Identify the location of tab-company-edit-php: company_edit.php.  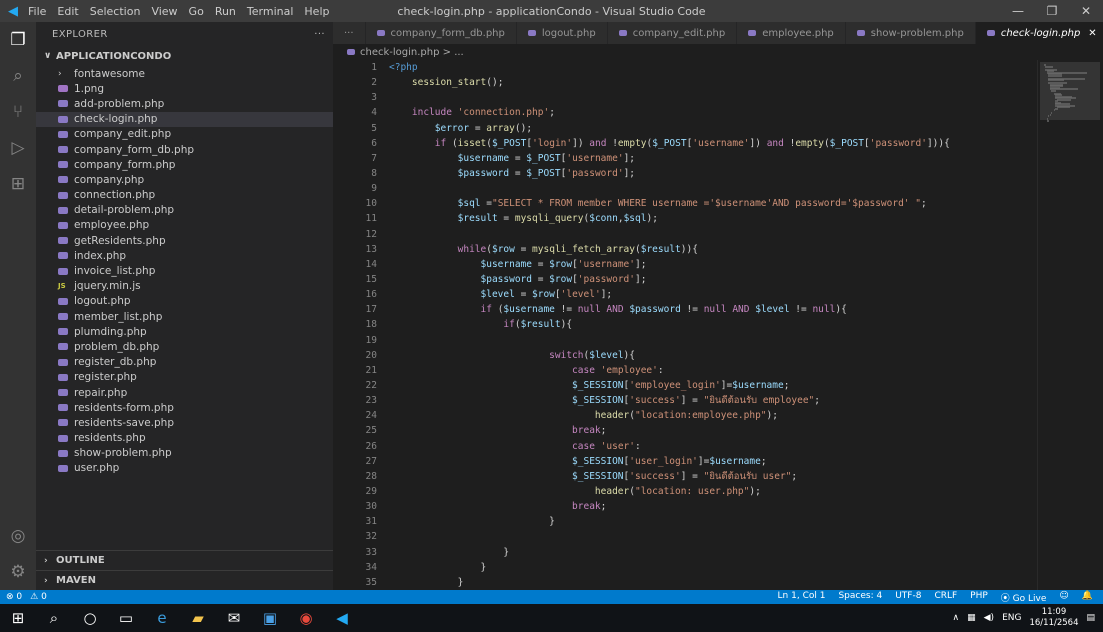
(672, 33).